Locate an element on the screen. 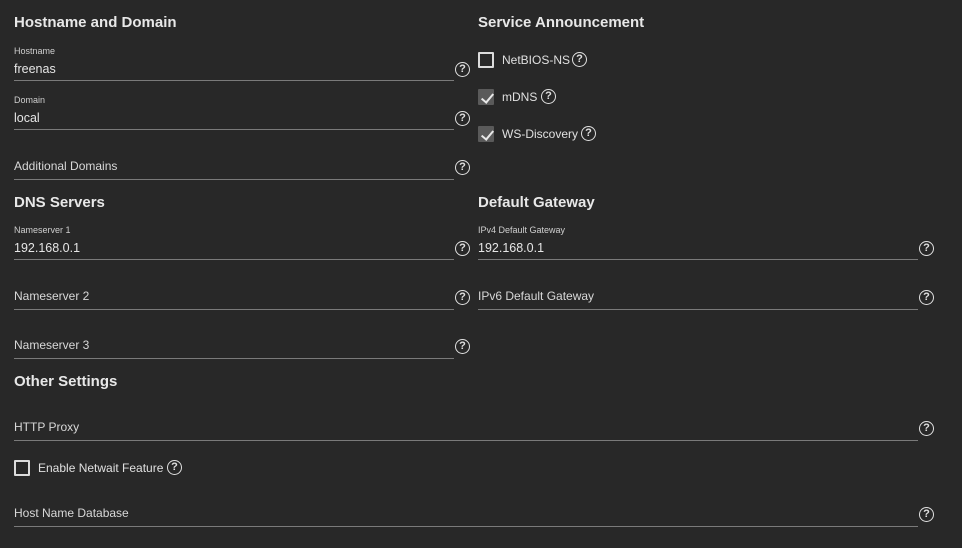 This screenshot has width=962, height=548. additional-domains-underline is located at coordinates (234, 179).